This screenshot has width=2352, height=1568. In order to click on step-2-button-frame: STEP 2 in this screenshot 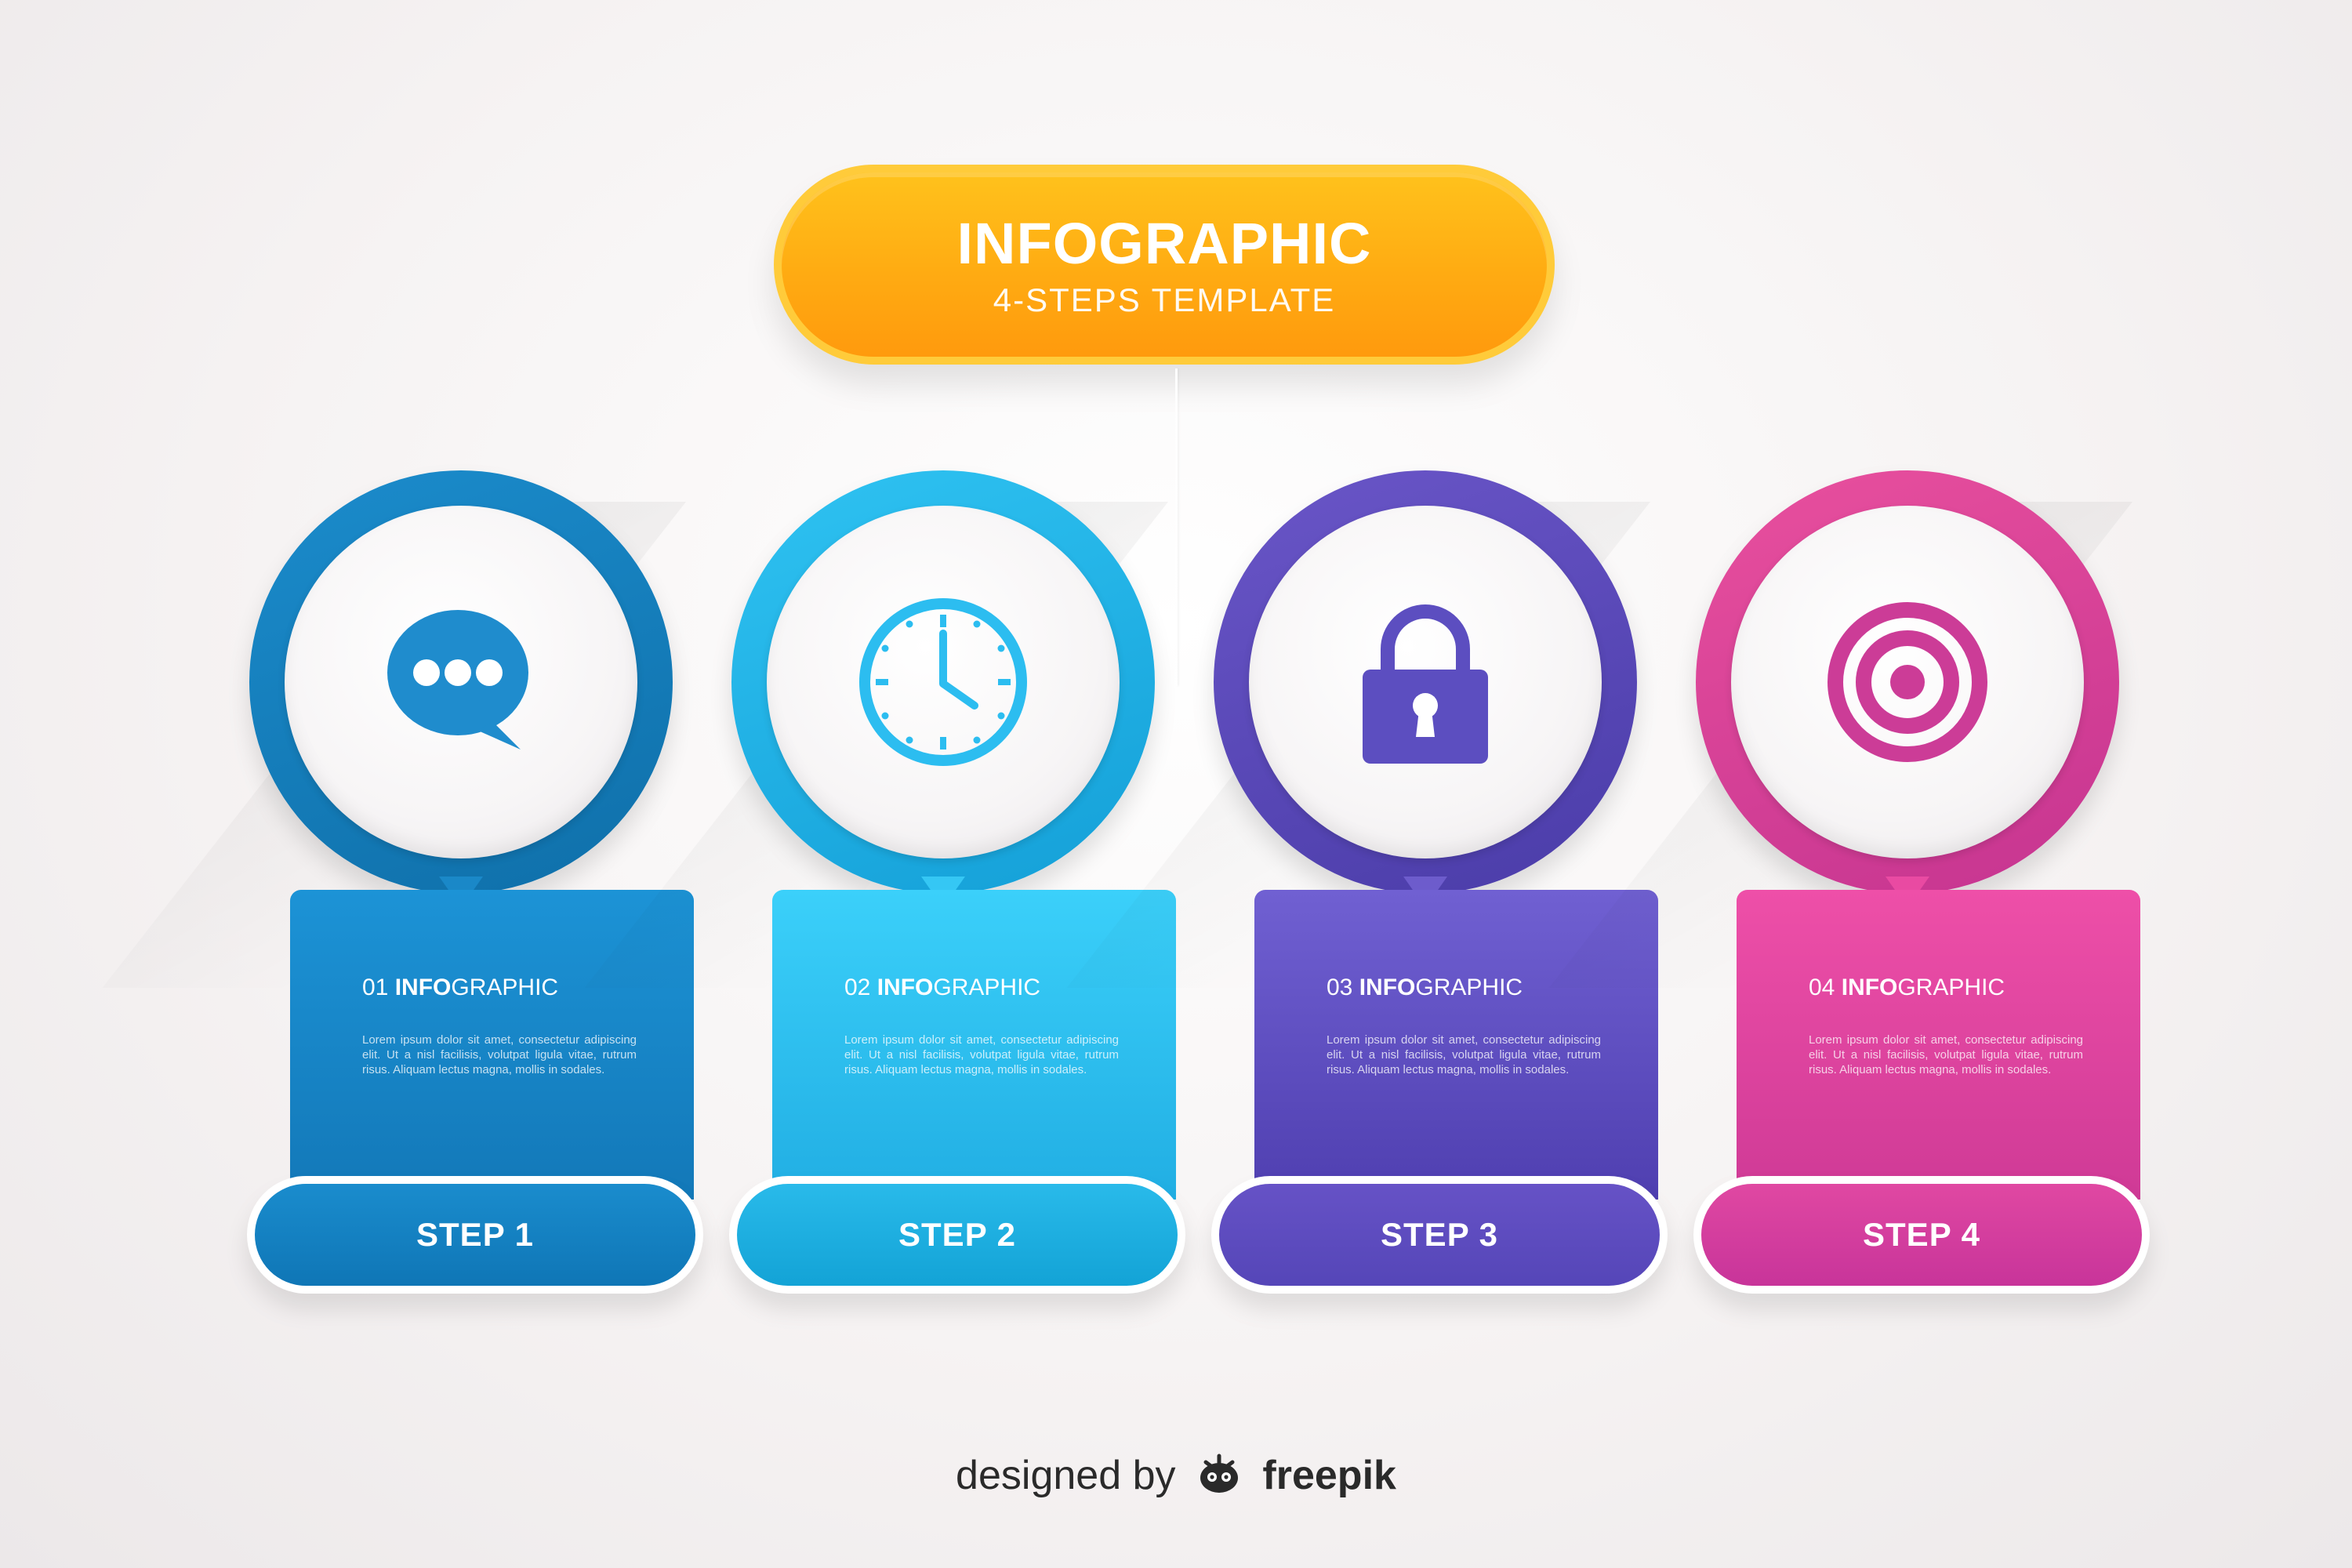, I will do `click(957, 1235)`.